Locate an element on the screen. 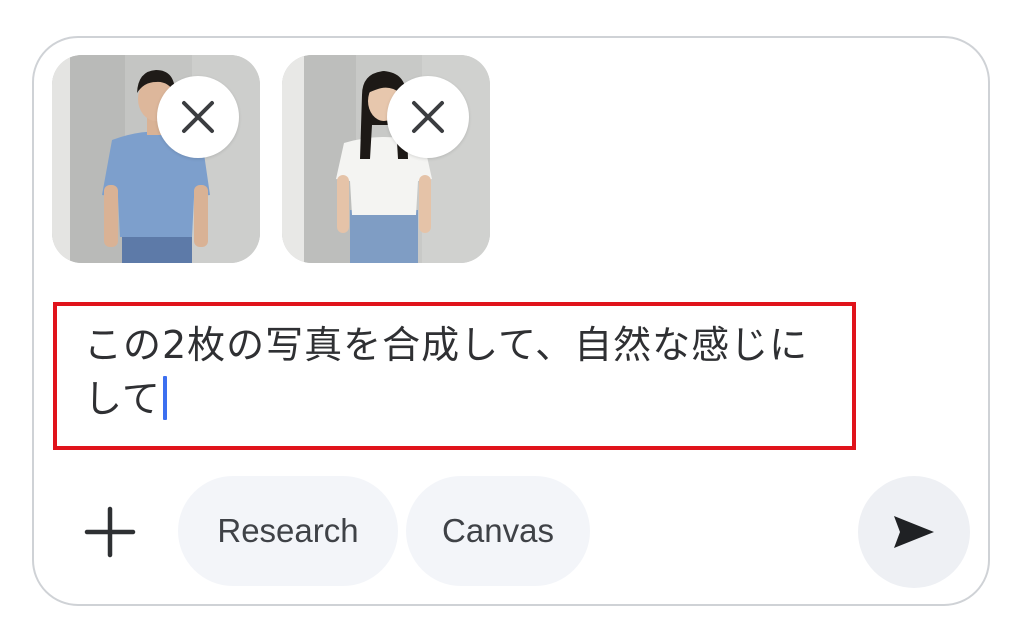 The width and height of the screenshot is (1024, 625). text-caret is located at coordinates (164, 398).